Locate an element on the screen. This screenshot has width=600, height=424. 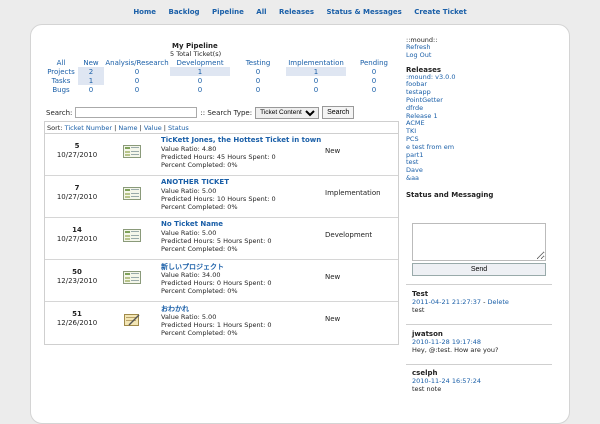
sort-status: Status is located at coordinates (178, 128).